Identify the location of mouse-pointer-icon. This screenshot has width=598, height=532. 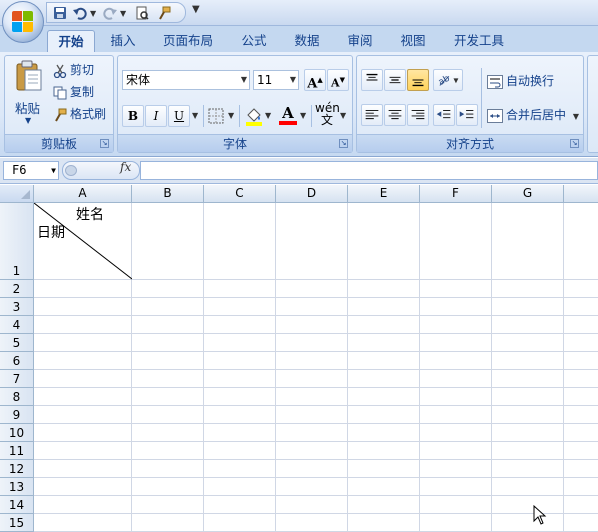
(540, 515).